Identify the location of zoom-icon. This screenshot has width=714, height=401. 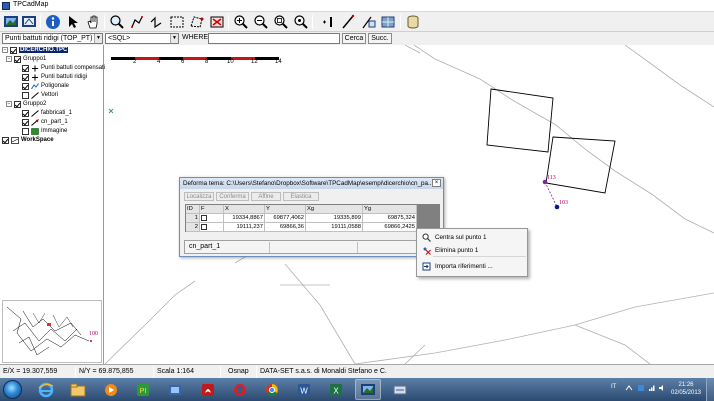
(117, 22).